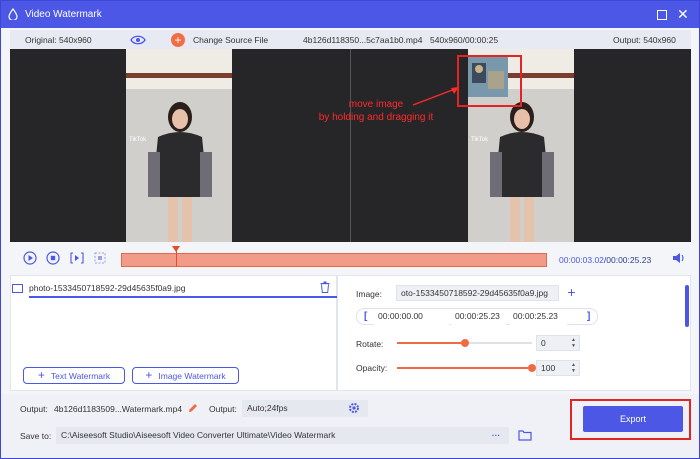 This screenshot has height=459, width=700. Describe the element at coordinates (138, 40) in the screenshot. I see `eye-icon` at that location.